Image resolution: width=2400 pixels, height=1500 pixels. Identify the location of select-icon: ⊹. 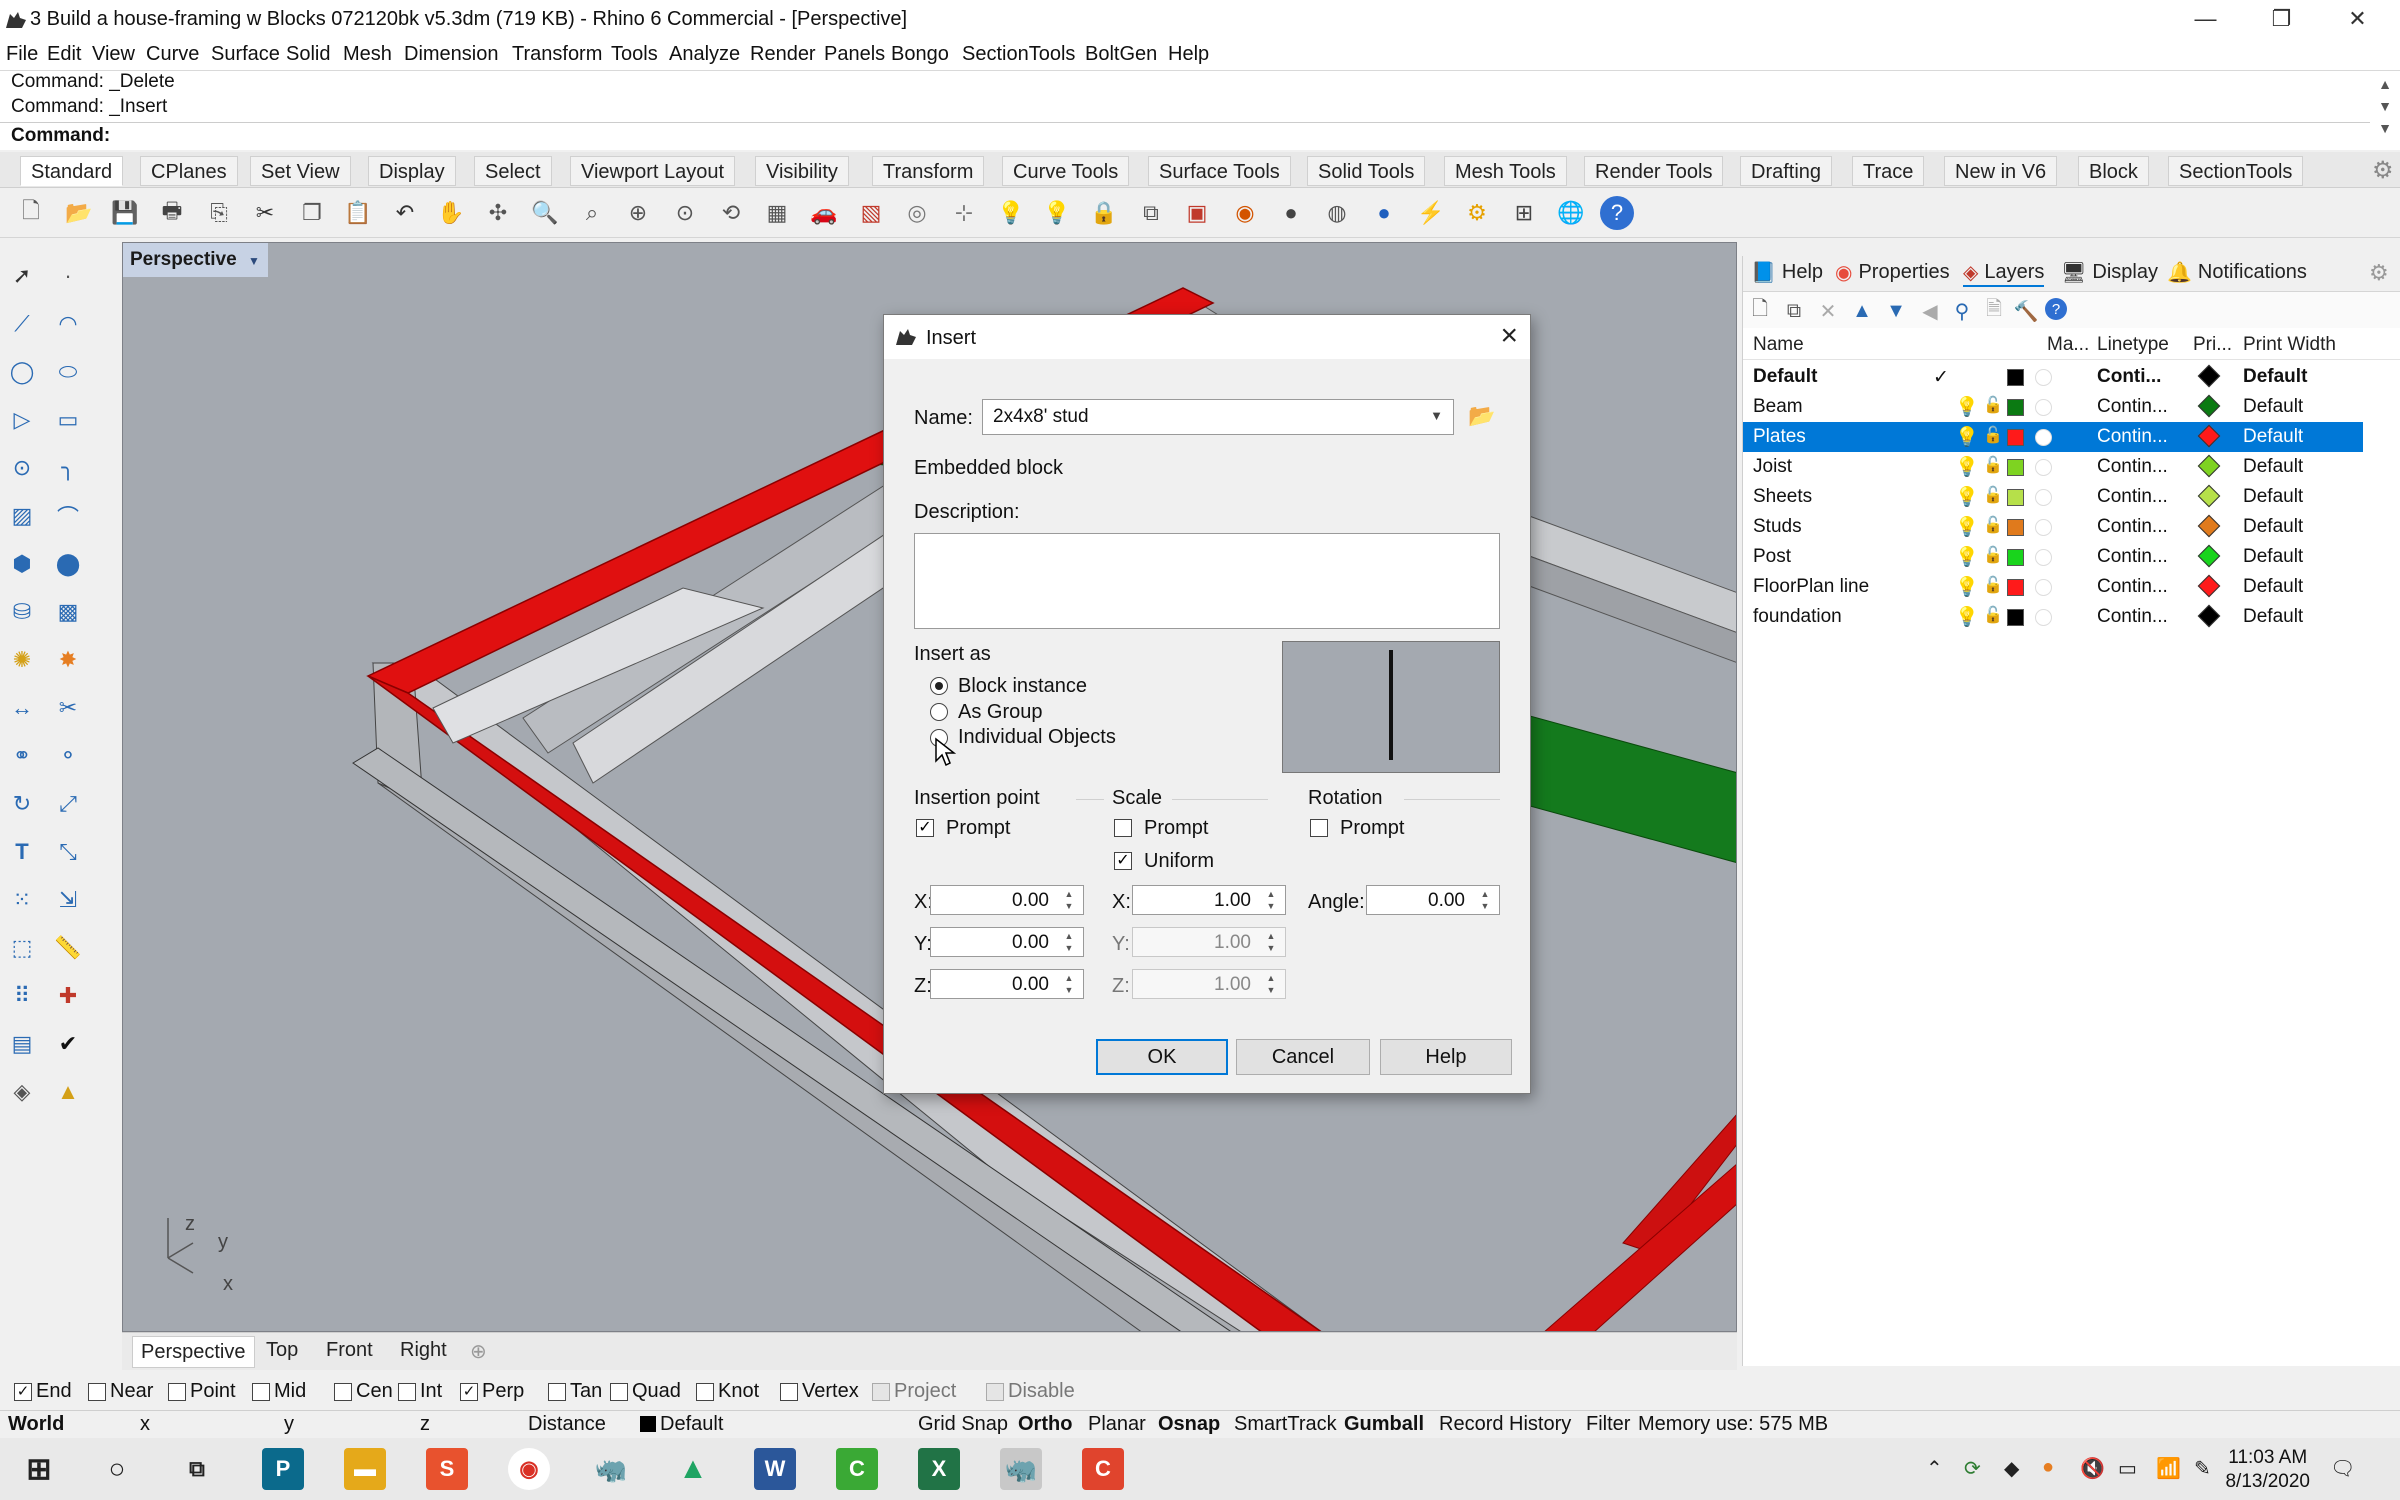
(964, 213).